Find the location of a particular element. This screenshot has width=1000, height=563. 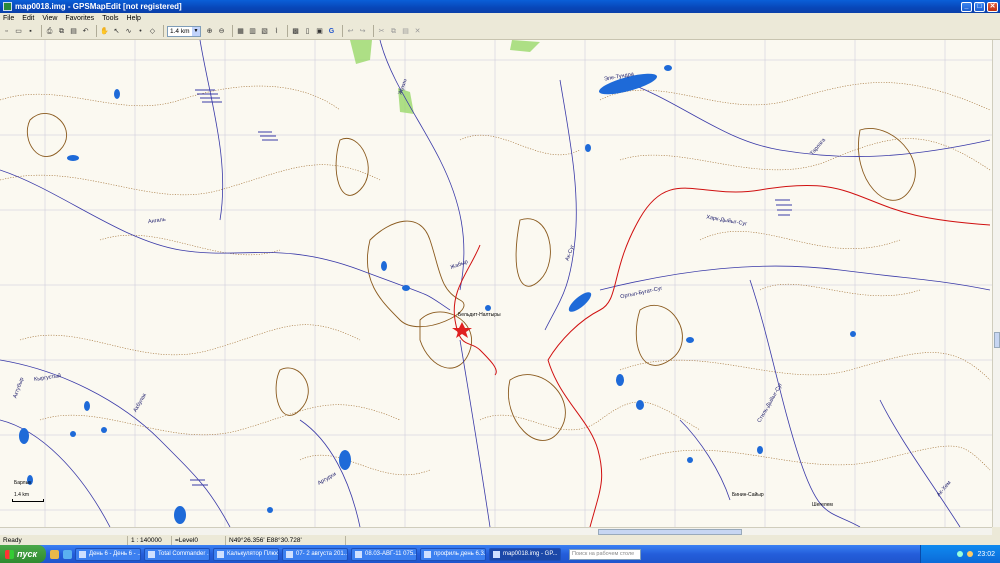

polyline-icon: ∿ is located at coordinates (128, 31).